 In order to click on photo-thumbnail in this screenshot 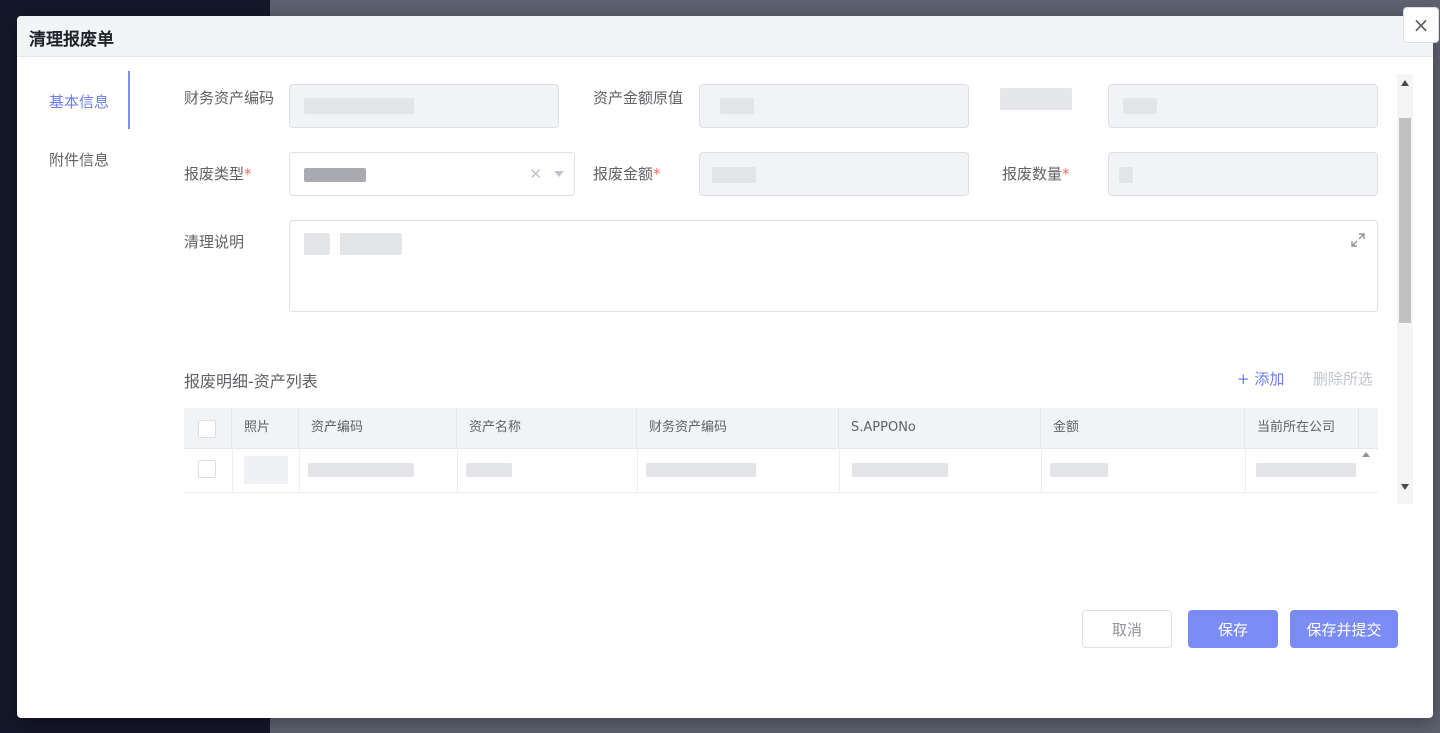, I will do `click(266, 470)`.